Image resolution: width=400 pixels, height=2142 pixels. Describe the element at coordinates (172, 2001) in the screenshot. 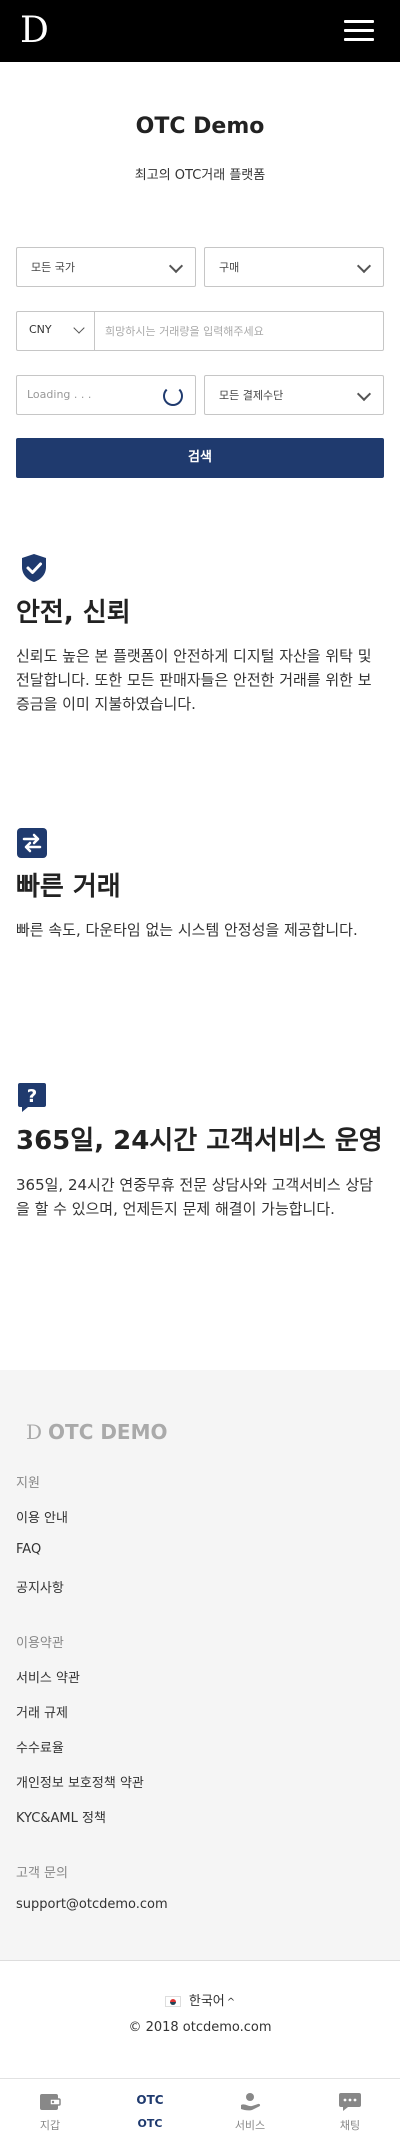

I see `korea-flag-icon` at that location.